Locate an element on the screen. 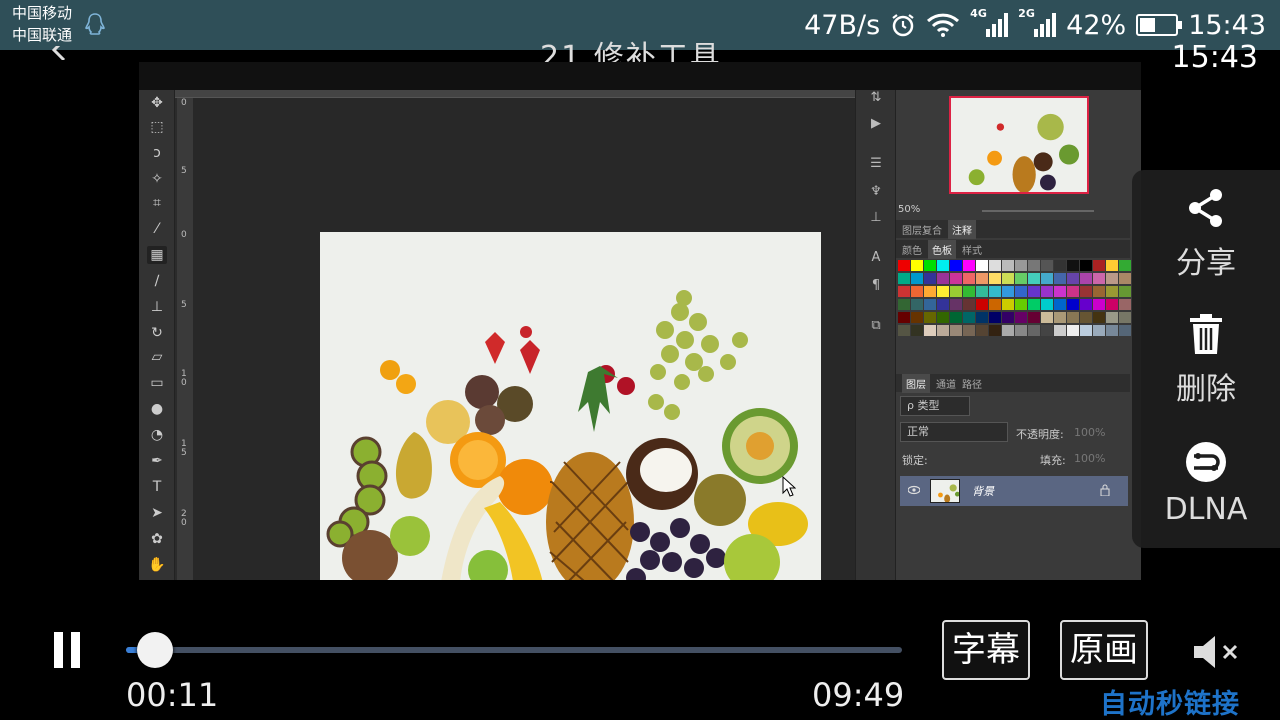 This screenshot has width=1280, height=720. character-icon: A is located at coordinates (876, 258).